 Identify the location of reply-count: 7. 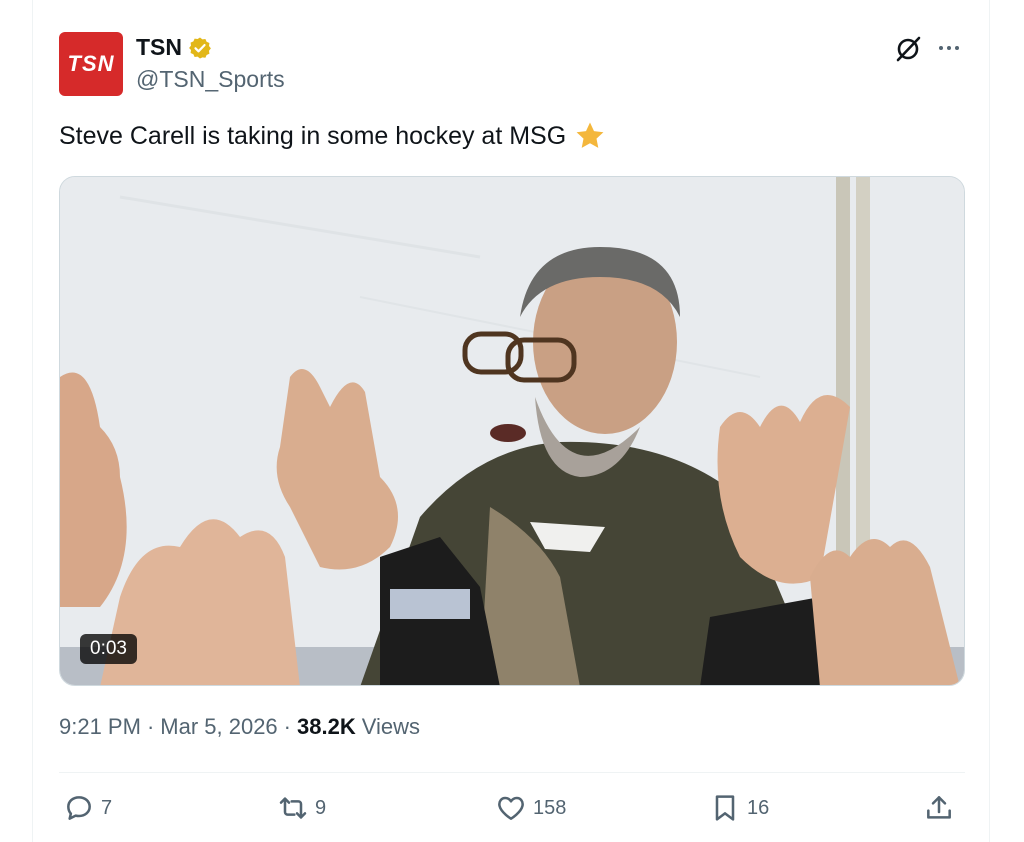
(107, 807).